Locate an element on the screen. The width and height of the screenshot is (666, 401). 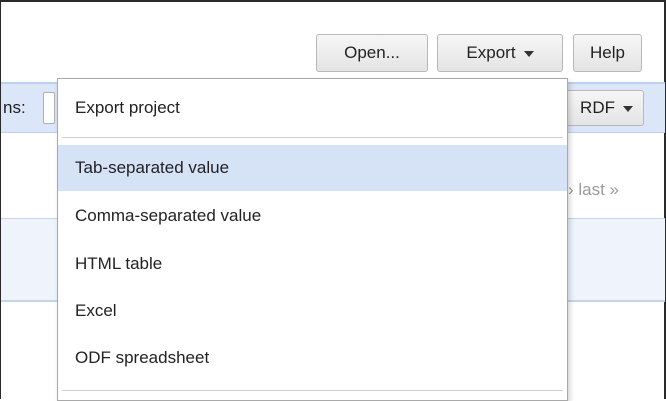
help-button-label: Help is located at coordinates (607, 52).